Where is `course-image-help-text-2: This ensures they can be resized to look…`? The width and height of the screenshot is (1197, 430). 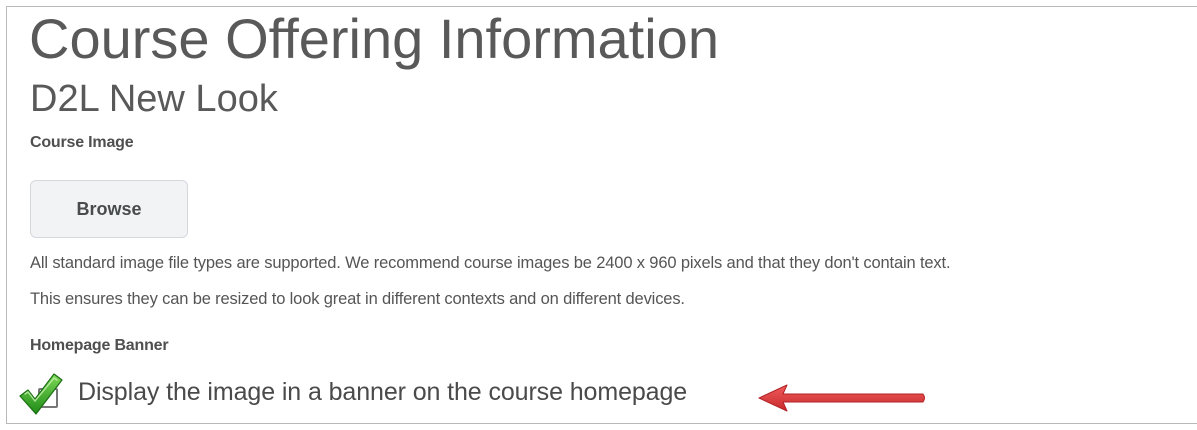
course-image-help-text-2: This ensures they can be resized to look… is located at coordinates (357, 299).